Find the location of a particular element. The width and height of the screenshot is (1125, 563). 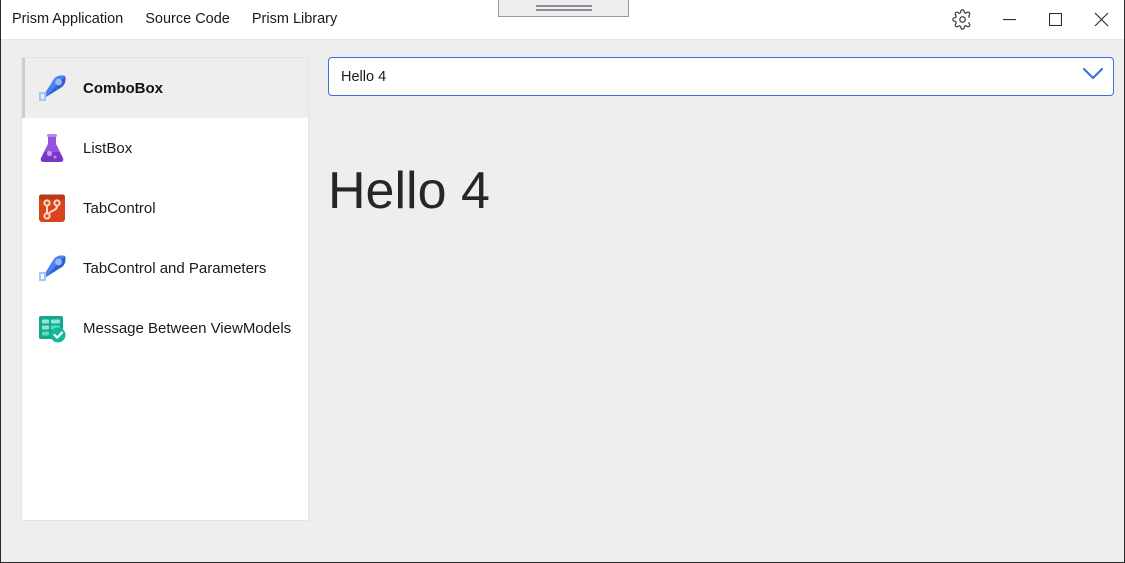

minimize-button is located at coordinates (1009, 20).